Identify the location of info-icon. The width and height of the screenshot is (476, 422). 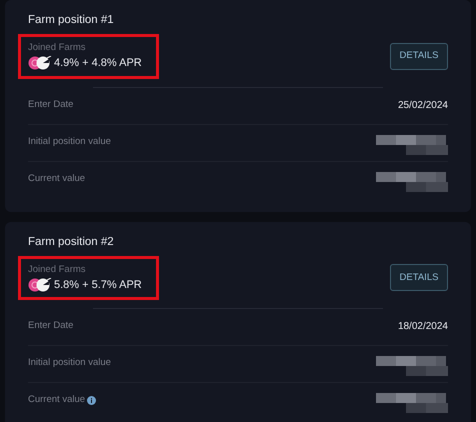
(91, 400).